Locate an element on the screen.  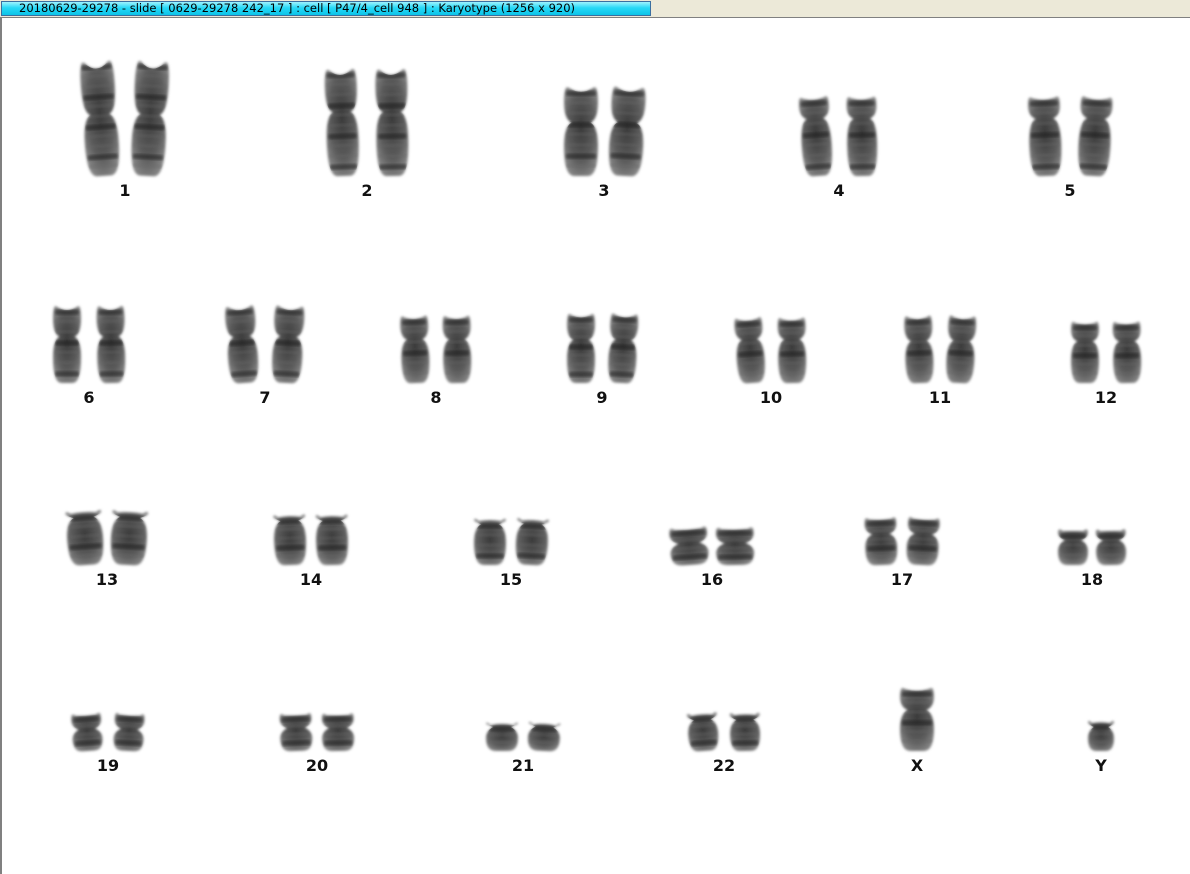
chromosome-pair-11: 11 is located at coordinates (940, 212).